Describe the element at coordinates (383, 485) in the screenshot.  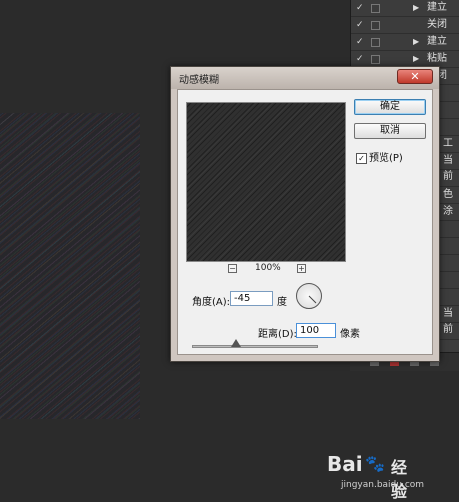
I see `watermark-url: jingyan.baidu.com` at that location.